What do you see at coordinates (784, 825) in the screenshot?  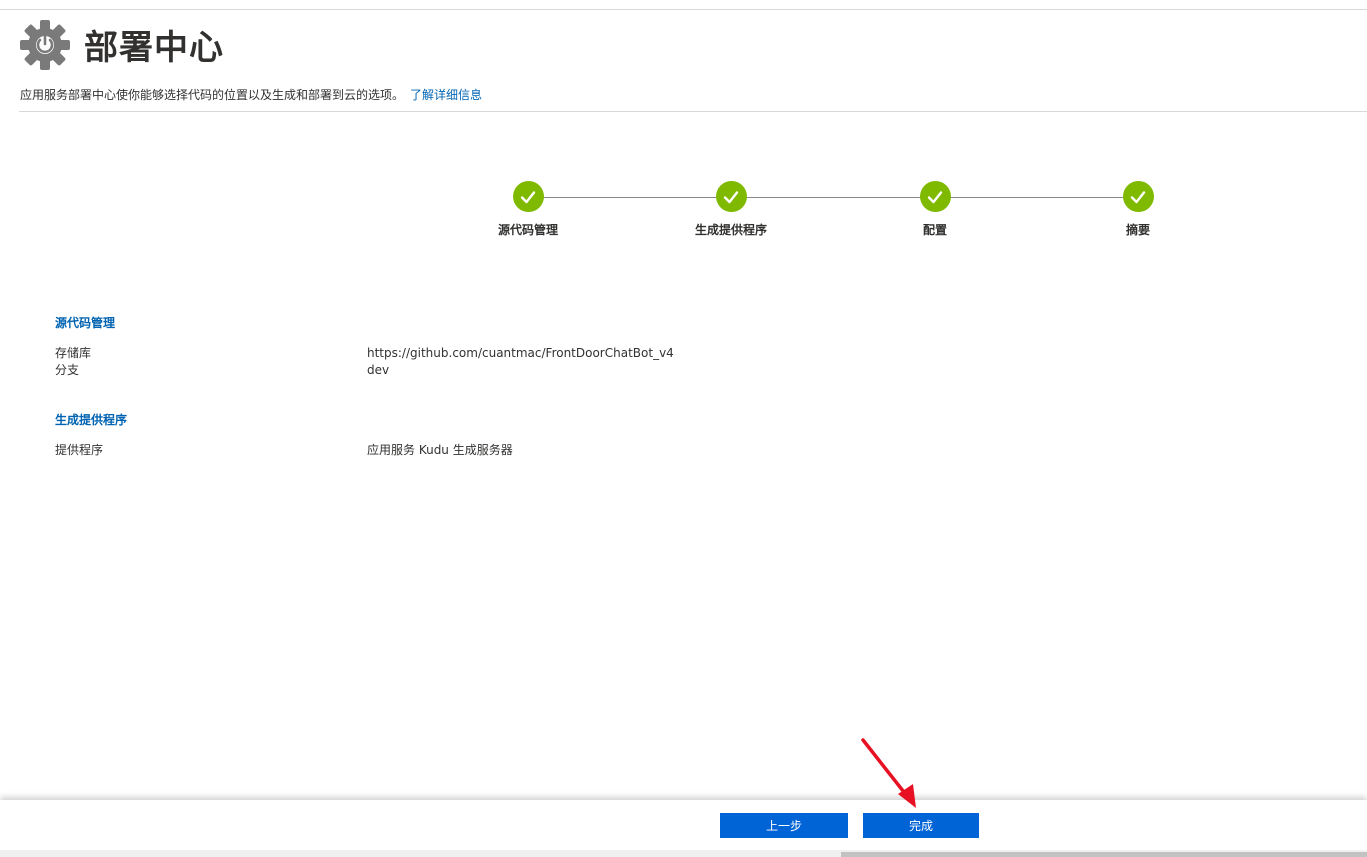 I see `previous-button: 上一步` at bounding box center [784, 825].